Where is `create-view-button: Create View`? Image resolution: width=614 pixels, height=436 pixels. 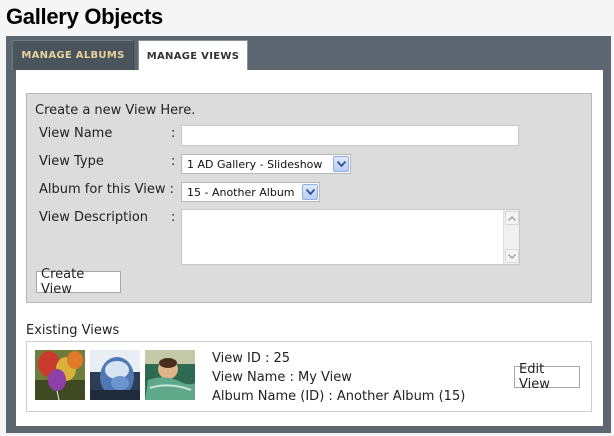
create-view-button: Create View is located at coordinates (78, 282).